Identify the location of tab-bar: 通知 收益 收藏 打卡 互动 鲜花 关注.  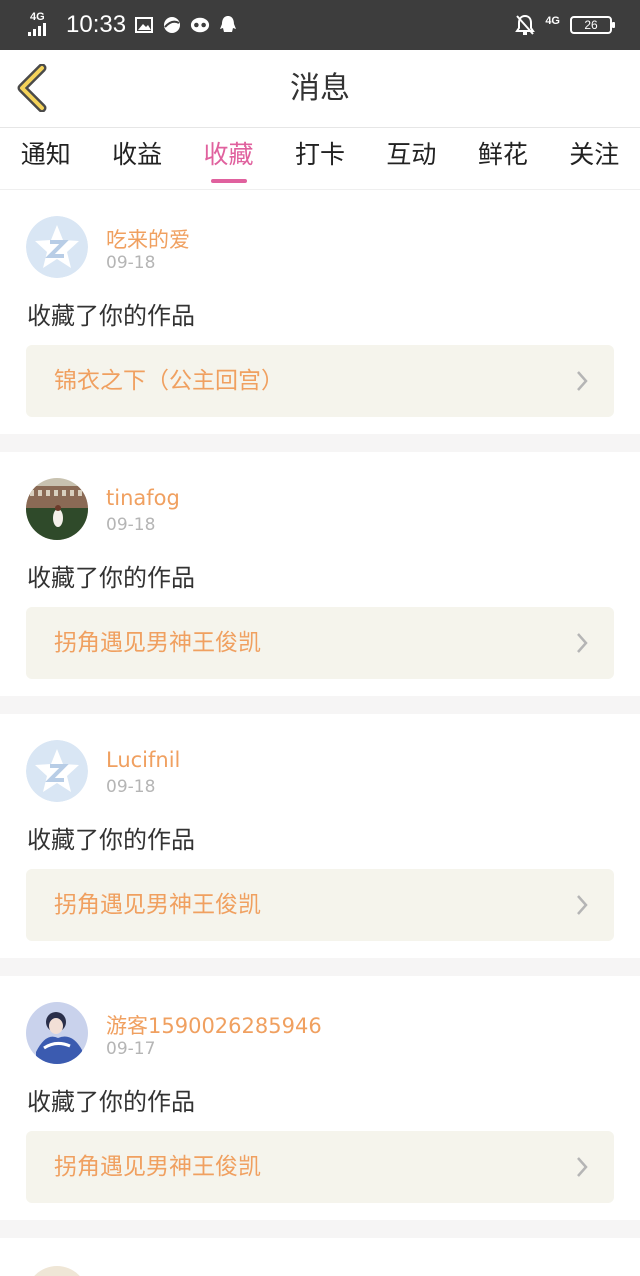
(320, 159).